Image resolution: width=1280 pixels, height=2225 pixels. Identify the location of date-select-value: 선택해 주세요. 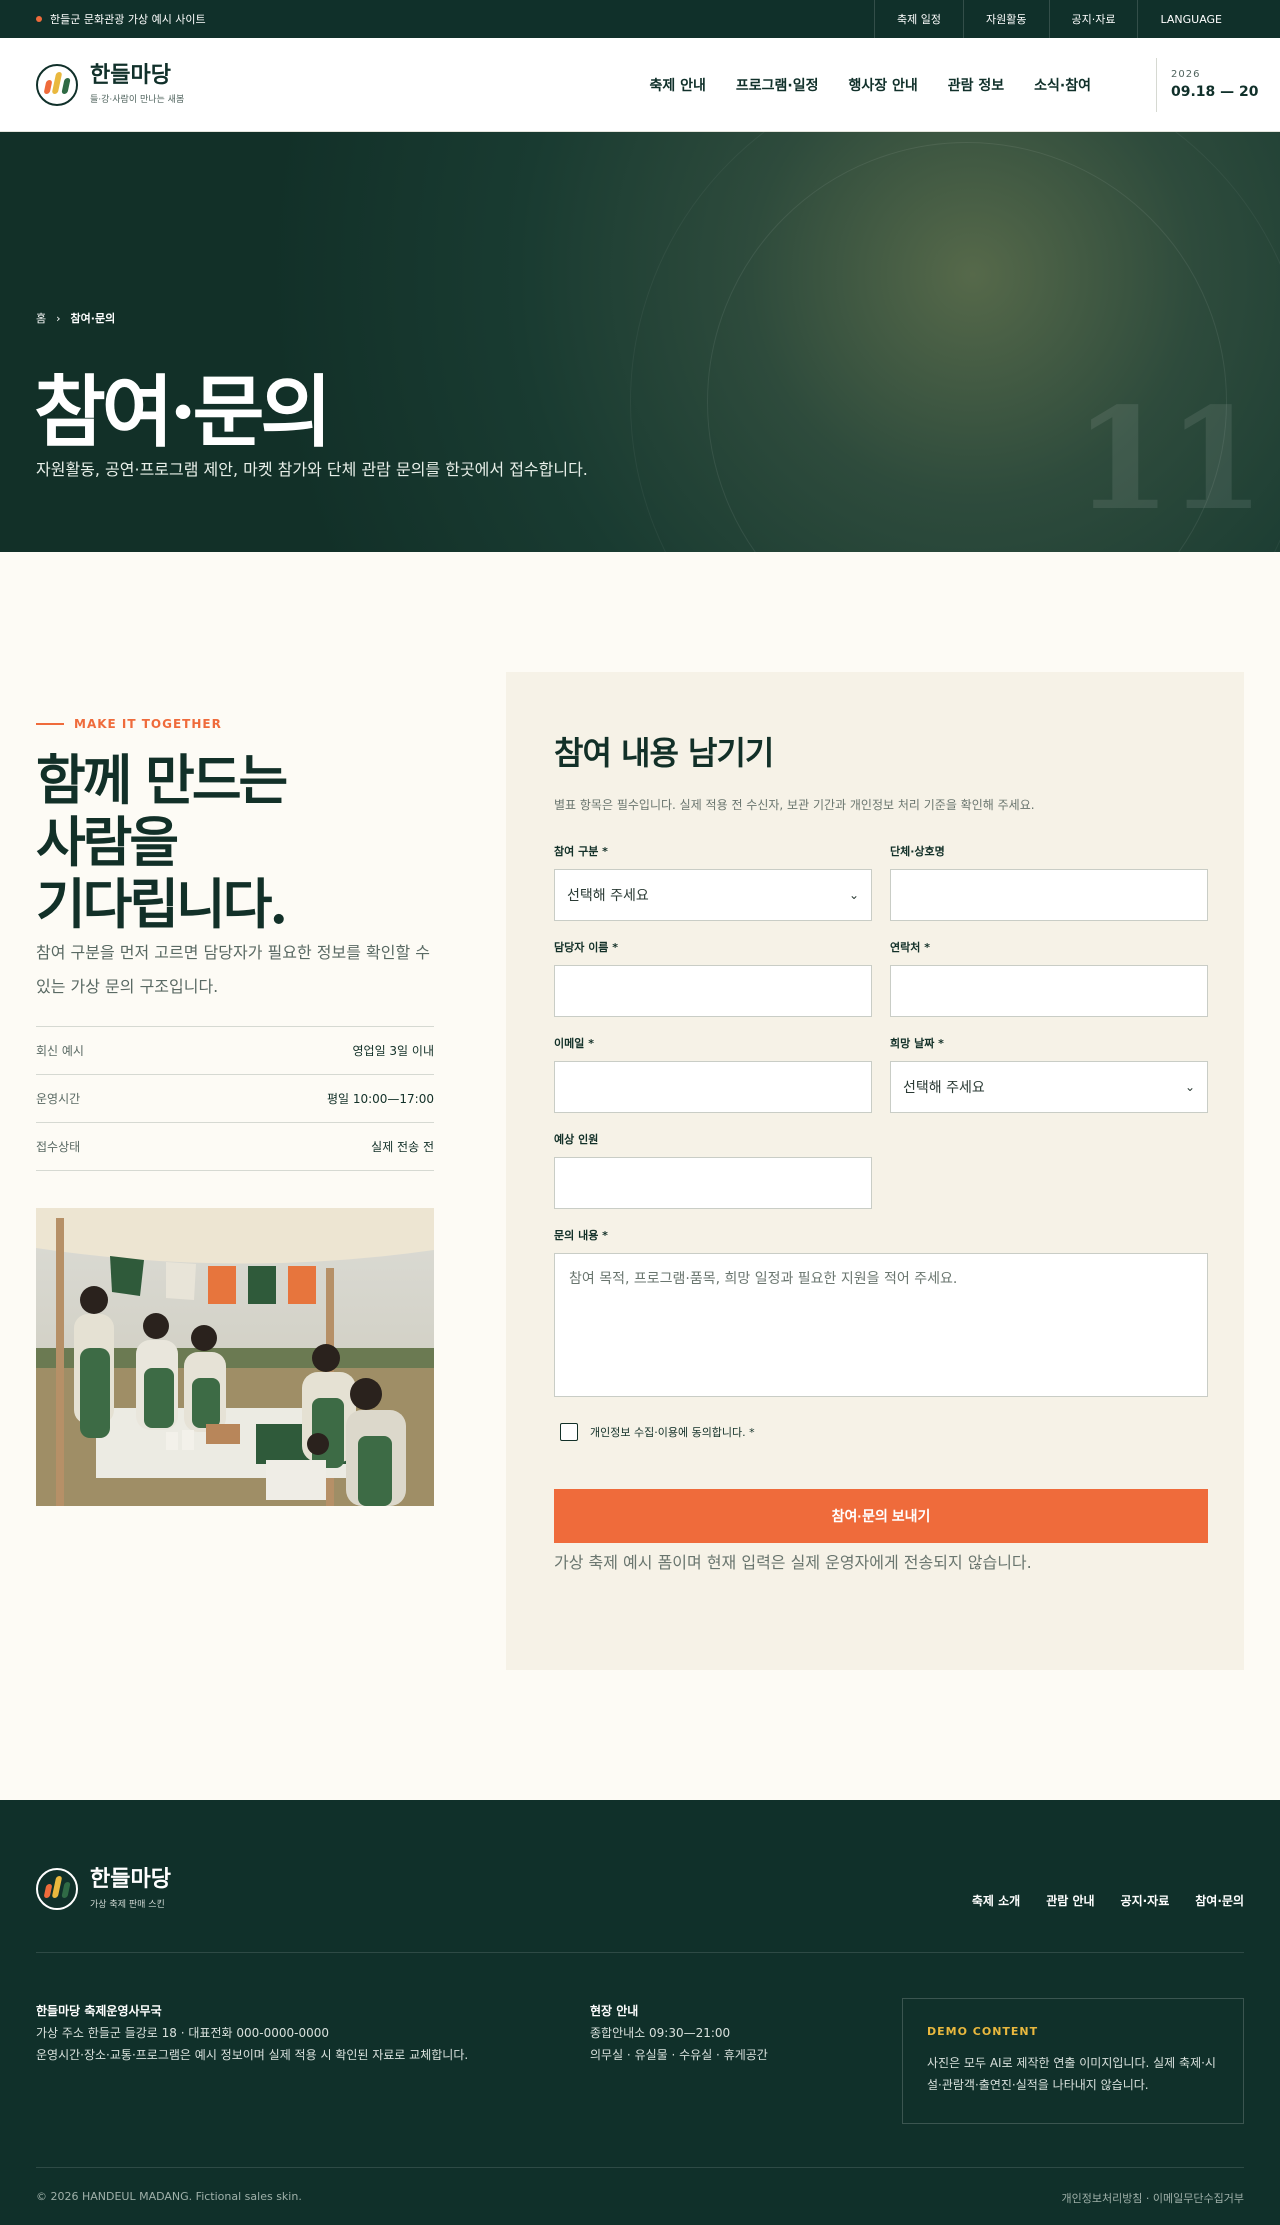
(944, 1088).